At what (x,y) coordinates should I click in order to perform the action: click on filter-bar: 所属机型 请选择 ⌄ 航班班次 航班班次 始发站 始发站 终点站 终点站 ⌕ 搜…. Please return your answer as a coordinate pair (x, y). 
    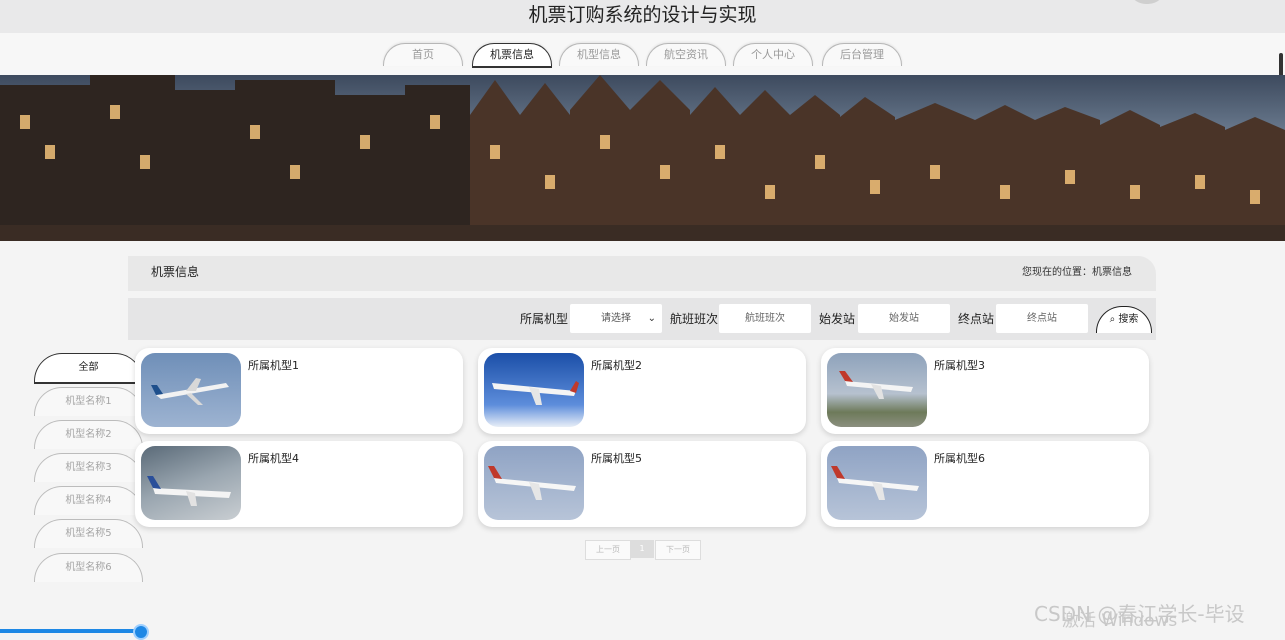
    Looking at the image, I should click on (642, 319).